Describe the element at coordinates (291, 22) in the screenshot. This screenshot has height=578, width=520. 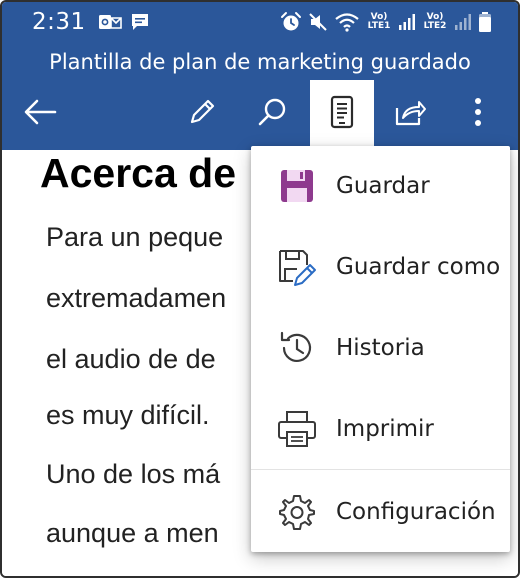
I see `alarm-icon` at that location.